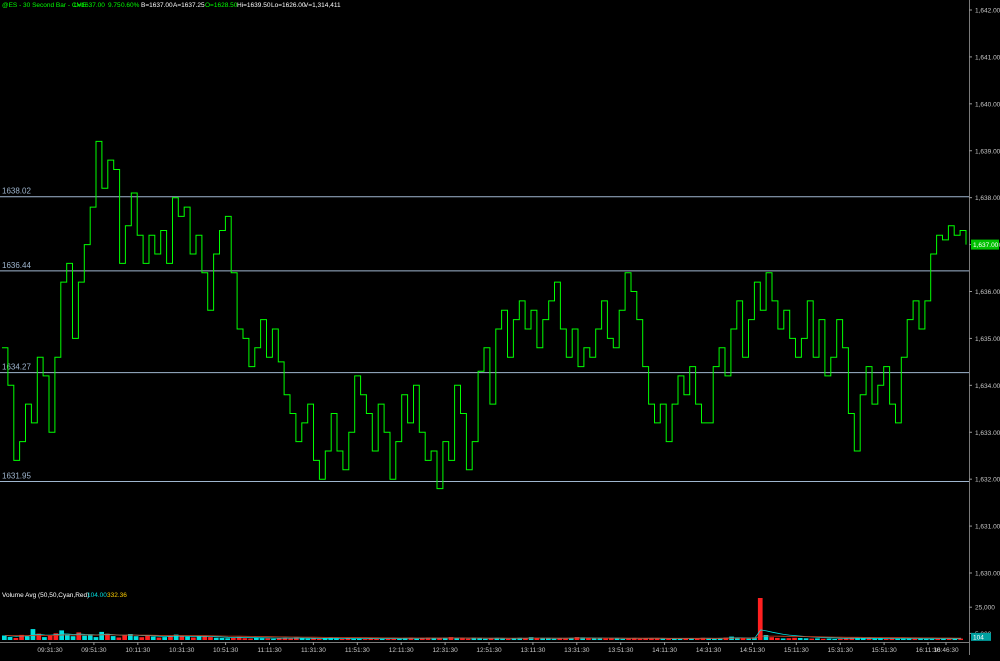 This screenshot has height=661, width=1000. What do you see at coordinates (226, 650) in the screenshot?
I see `time-axis-tick-label: 10:51:30` at bounding box center [226, 650].